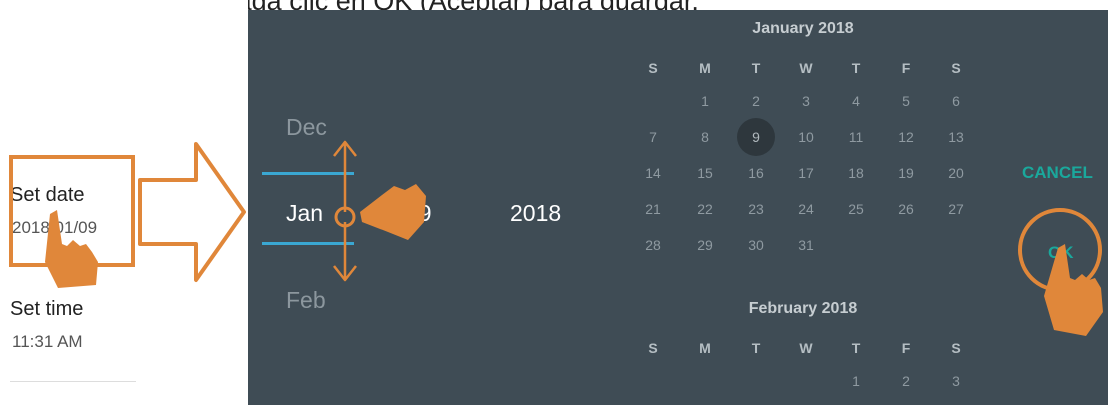 Image resolution: width=1108 pixels, height=405 pixels. Describe the element at coordinates (803, 308) in the screenshot. I see `calendar-month-february: February 2018` at that location.